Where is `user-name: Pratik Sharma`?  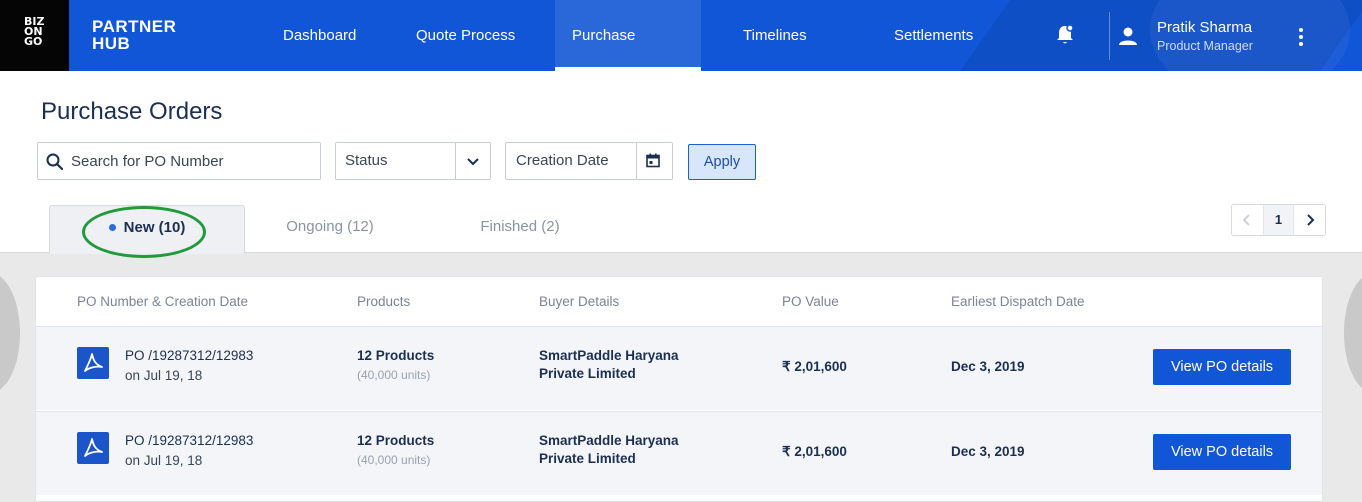 user-name: Pratik Sharma is located at coordinates (1204, 27).